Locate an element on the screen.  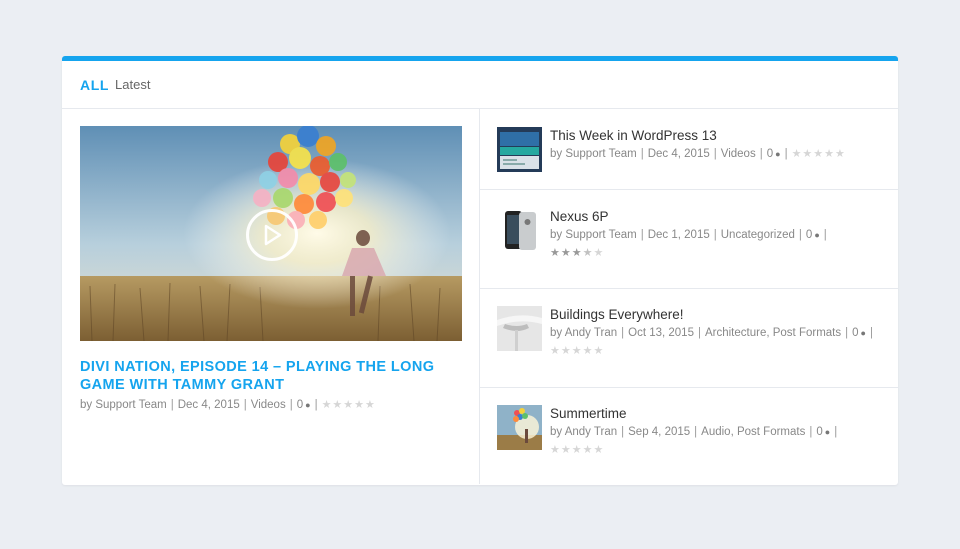
play-button is located at coordinates (272, 235).